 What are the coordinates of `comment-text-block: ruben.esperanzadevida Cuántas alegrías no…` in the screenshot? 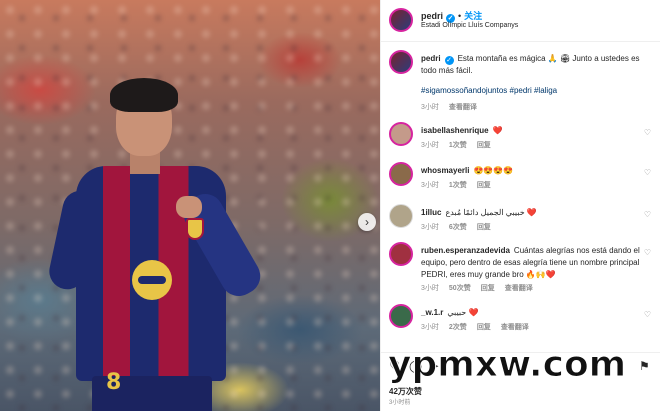 It's located at (537, 263).